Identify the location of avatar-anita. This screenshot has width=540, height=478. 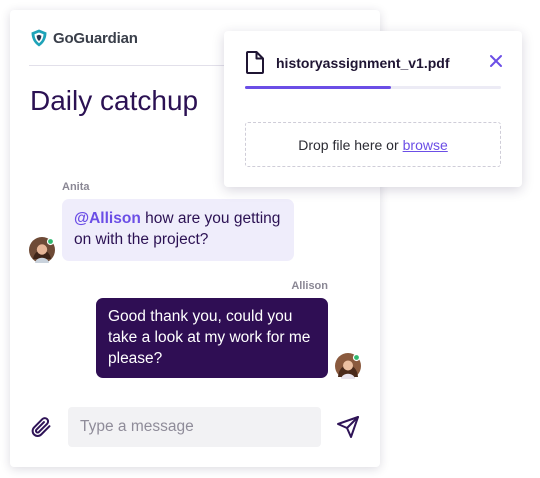
(42, 250).